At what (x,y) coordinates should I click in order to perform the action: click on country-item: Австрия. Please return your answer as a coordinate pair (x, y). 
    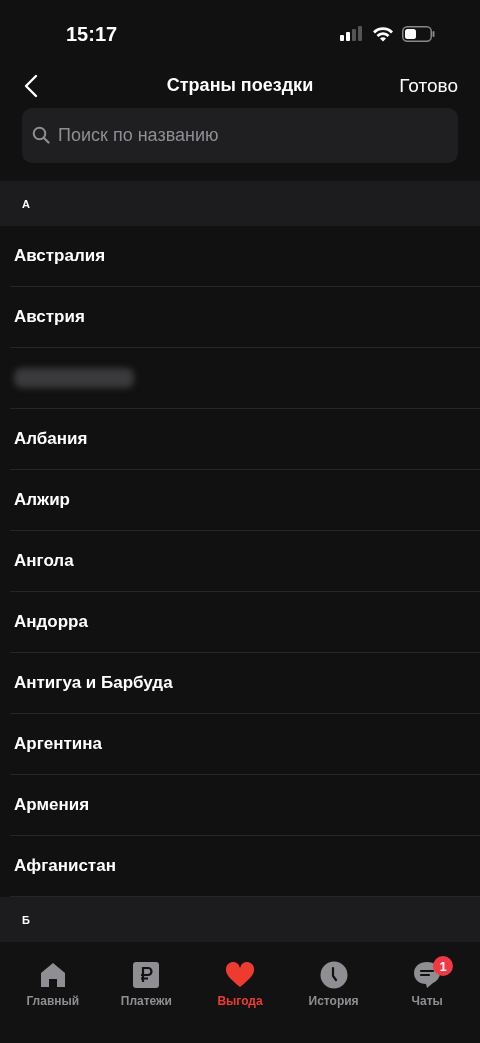
    Looking at the image, I should click on (49, 317).